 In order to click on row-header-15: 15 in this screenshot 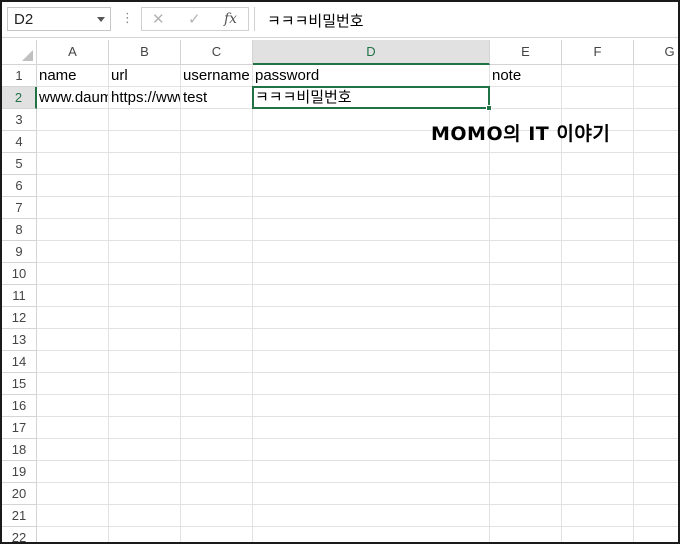, I will do `click(19, 384)`.